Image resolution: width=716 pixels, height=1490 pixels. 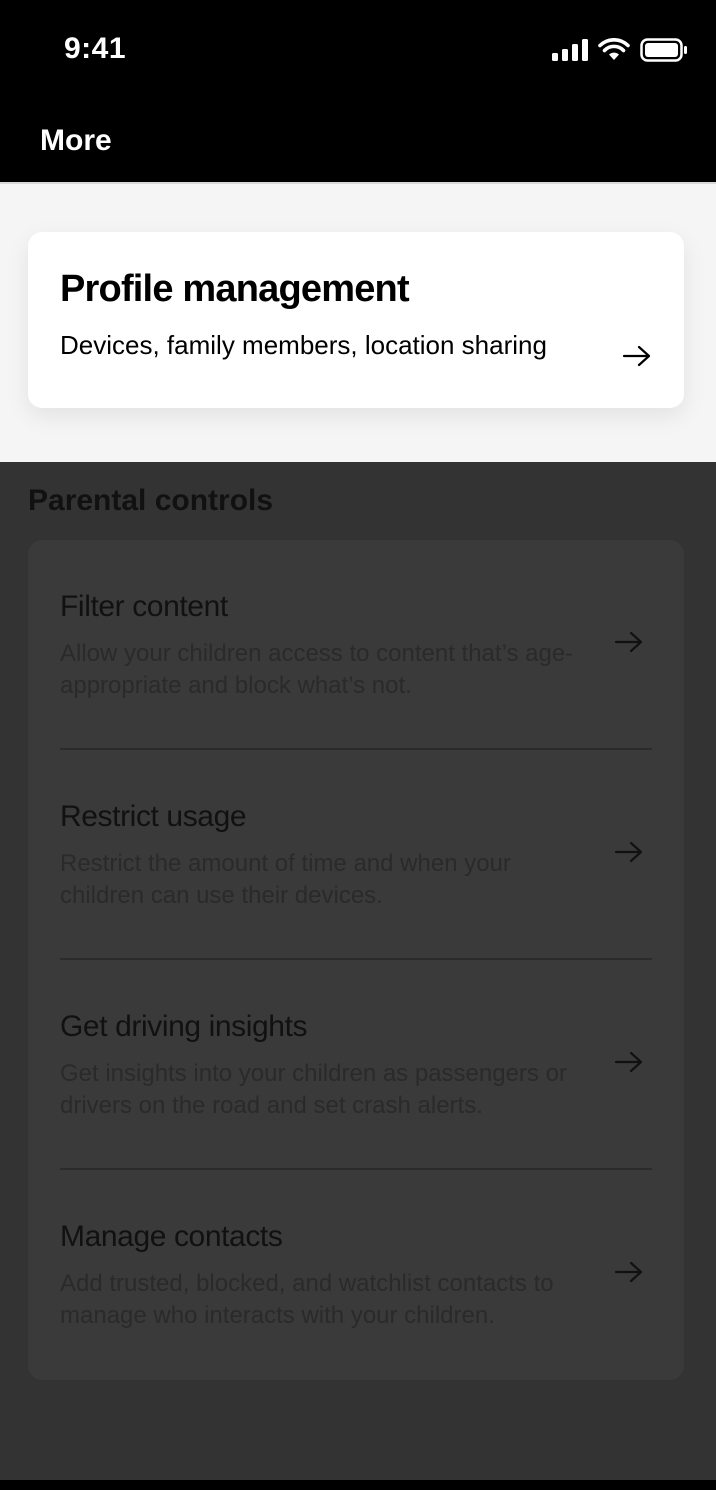 I want to click on bottom-bar, so click(x=358, y=1485).